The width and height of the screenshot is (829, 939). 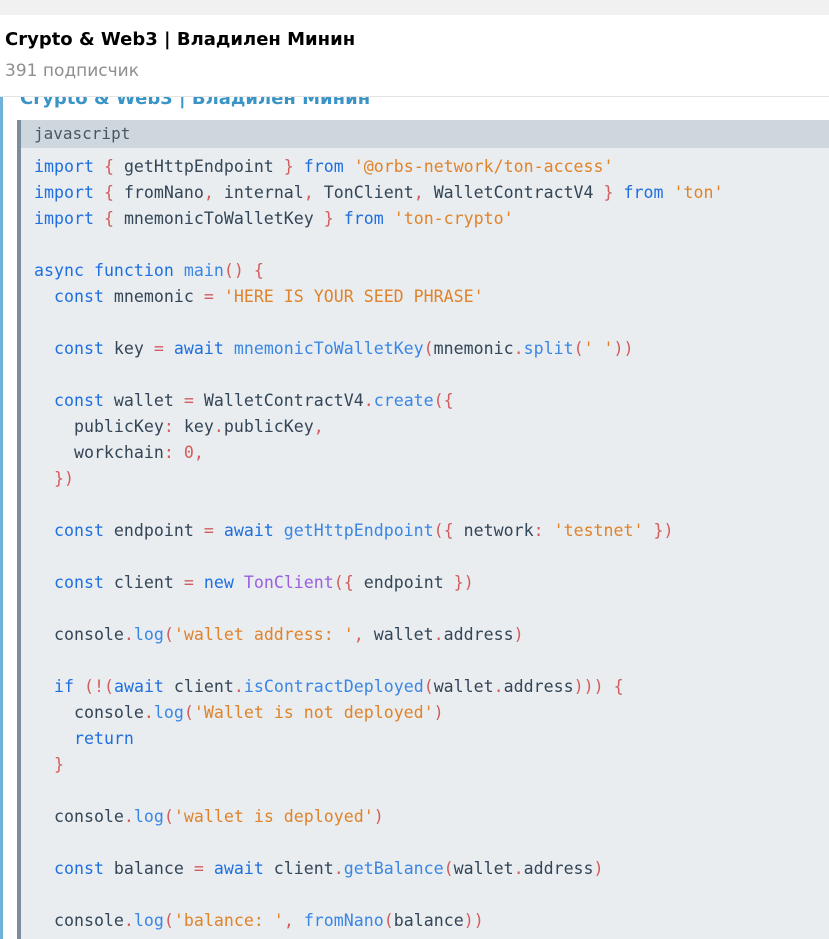 I want to click on forward-accent-bar, so click(x=1, y=518).